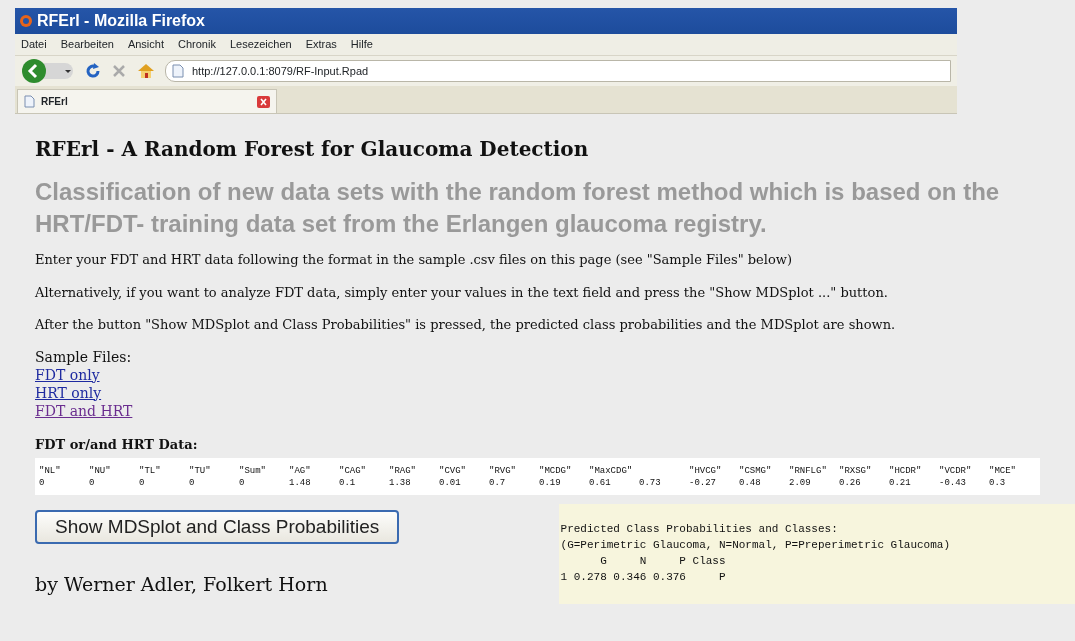  Describe the element at coordinates (34, 44) in the screenshot. I see `menu-item: Datei` at that location.